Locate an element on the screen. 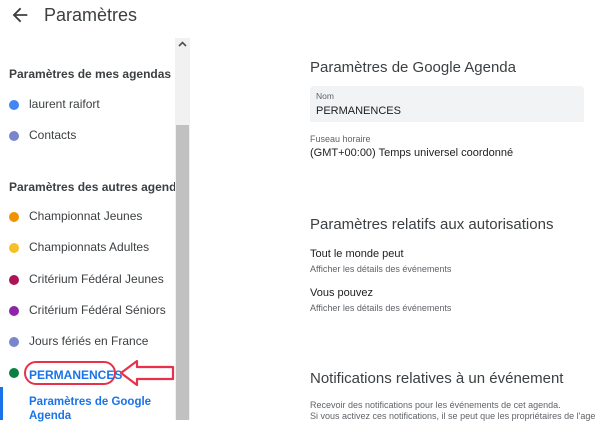 The height and width of the screenshot is (423, 605). top-bar: Paramètres is located at coordinates (302, 19).